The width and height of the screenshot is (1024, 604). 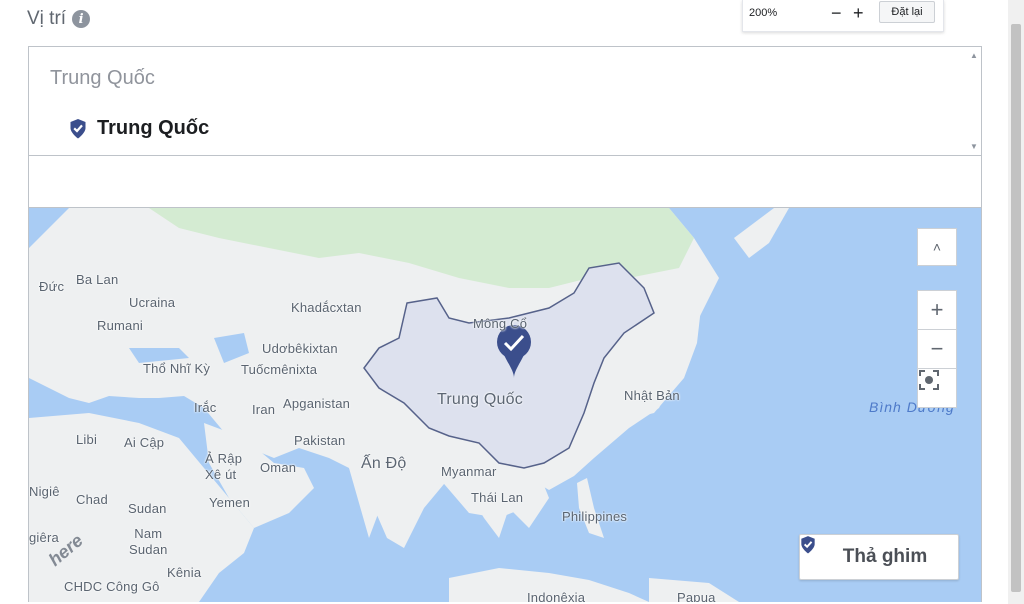 I want to click on map-label: Myanmar, so click(x=469, y=471).